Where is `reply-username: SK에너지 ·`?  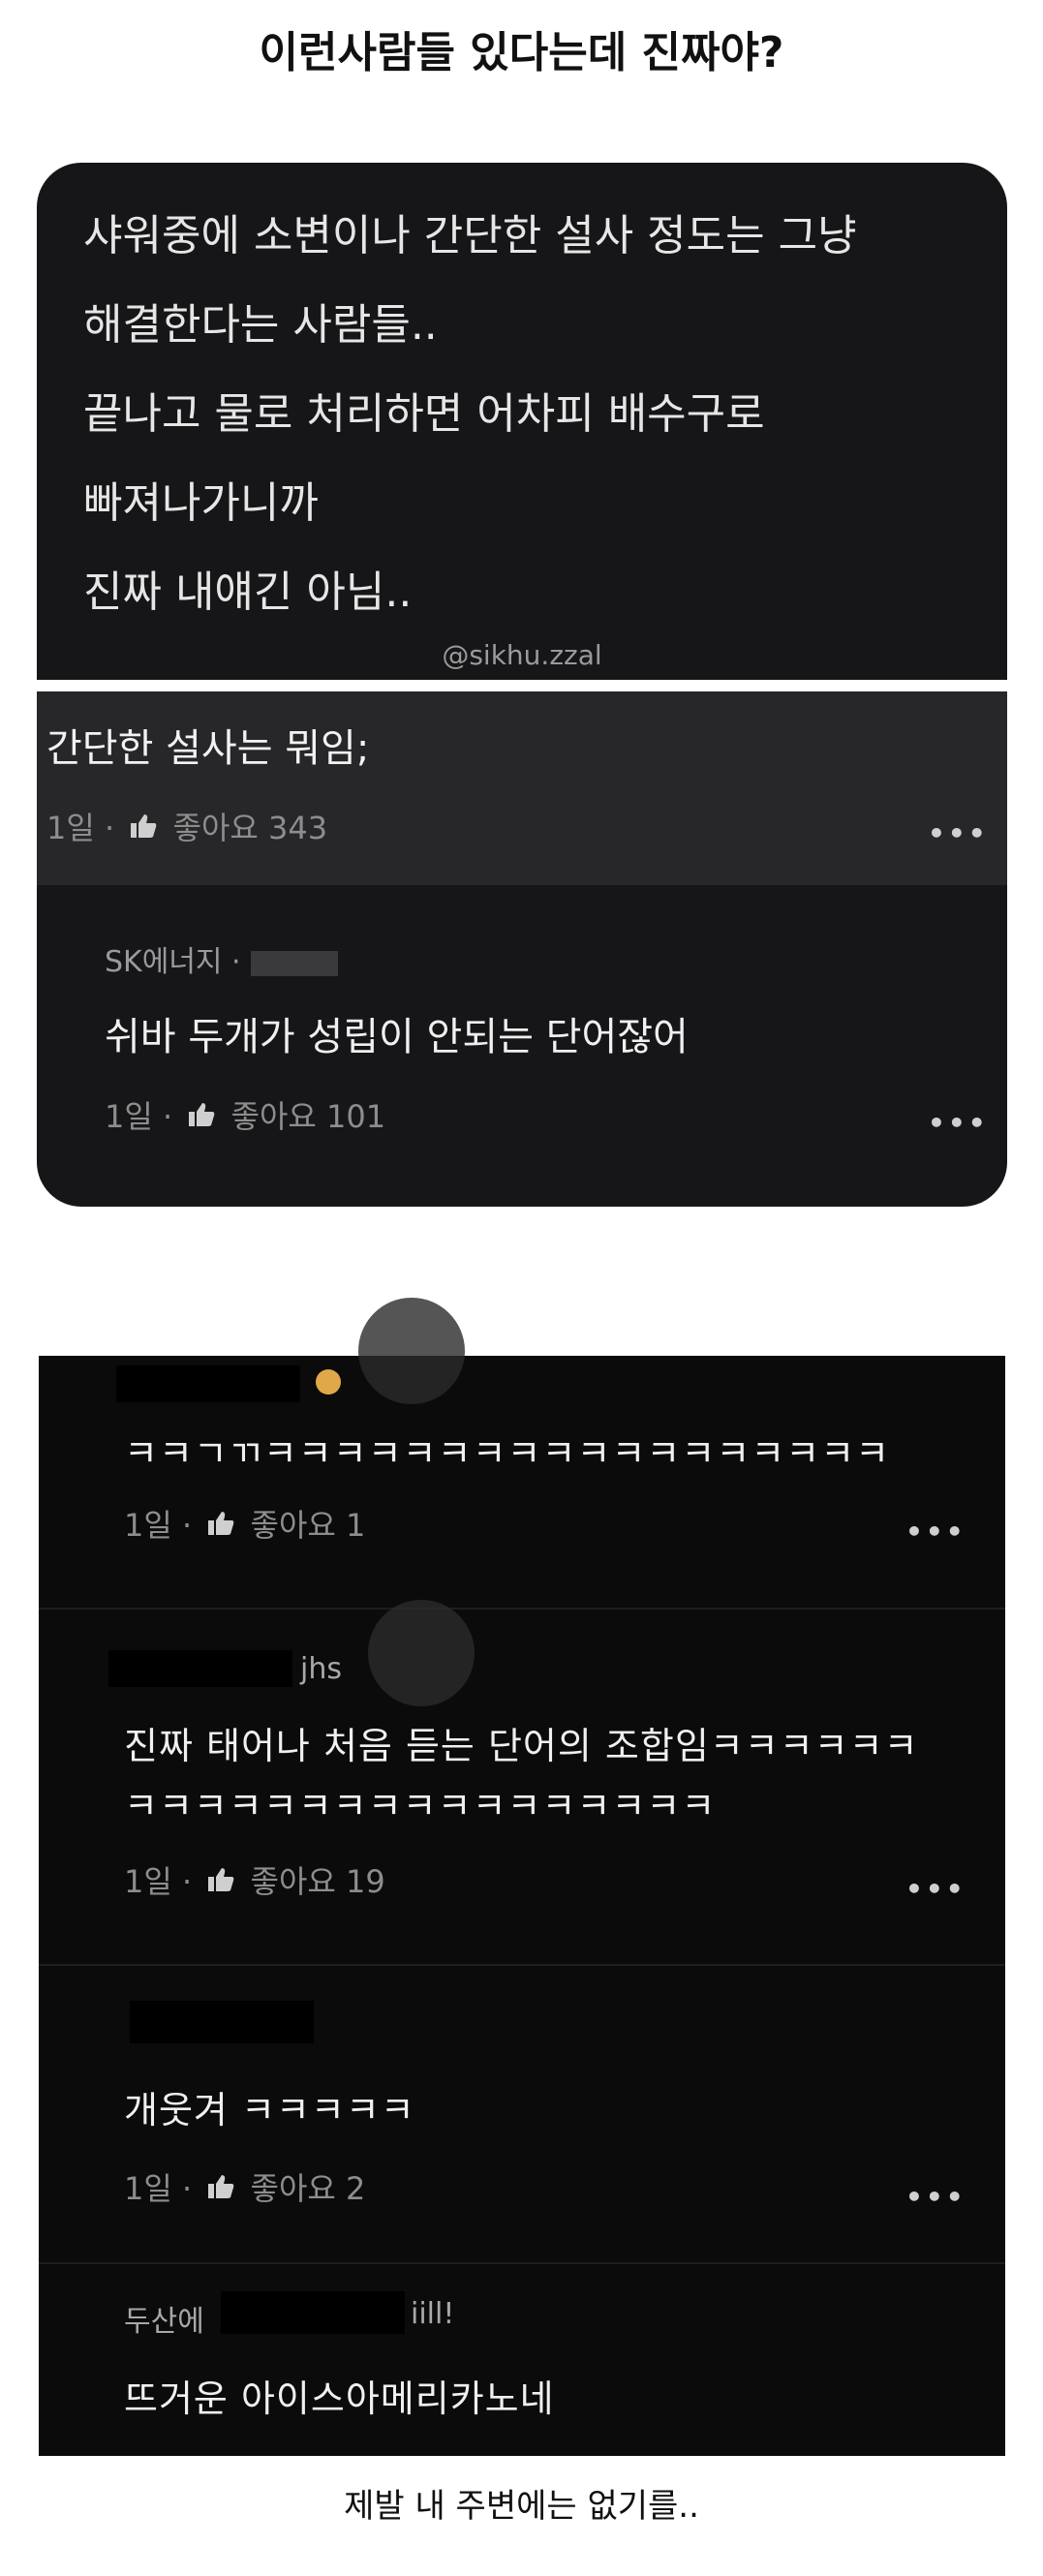 reply-username: SK에너지 · is located at coordinates (221, 958).